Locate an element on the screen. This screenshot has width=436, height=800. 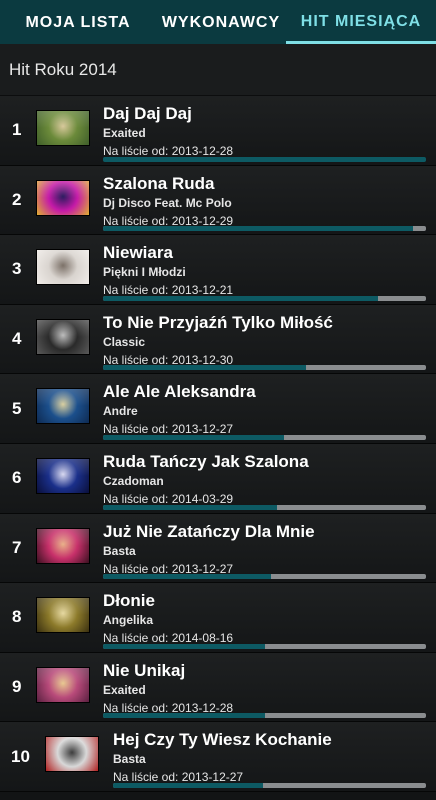
on-list-since: Na liście od: 2013-12-28 is located at coordinates (264, 151).